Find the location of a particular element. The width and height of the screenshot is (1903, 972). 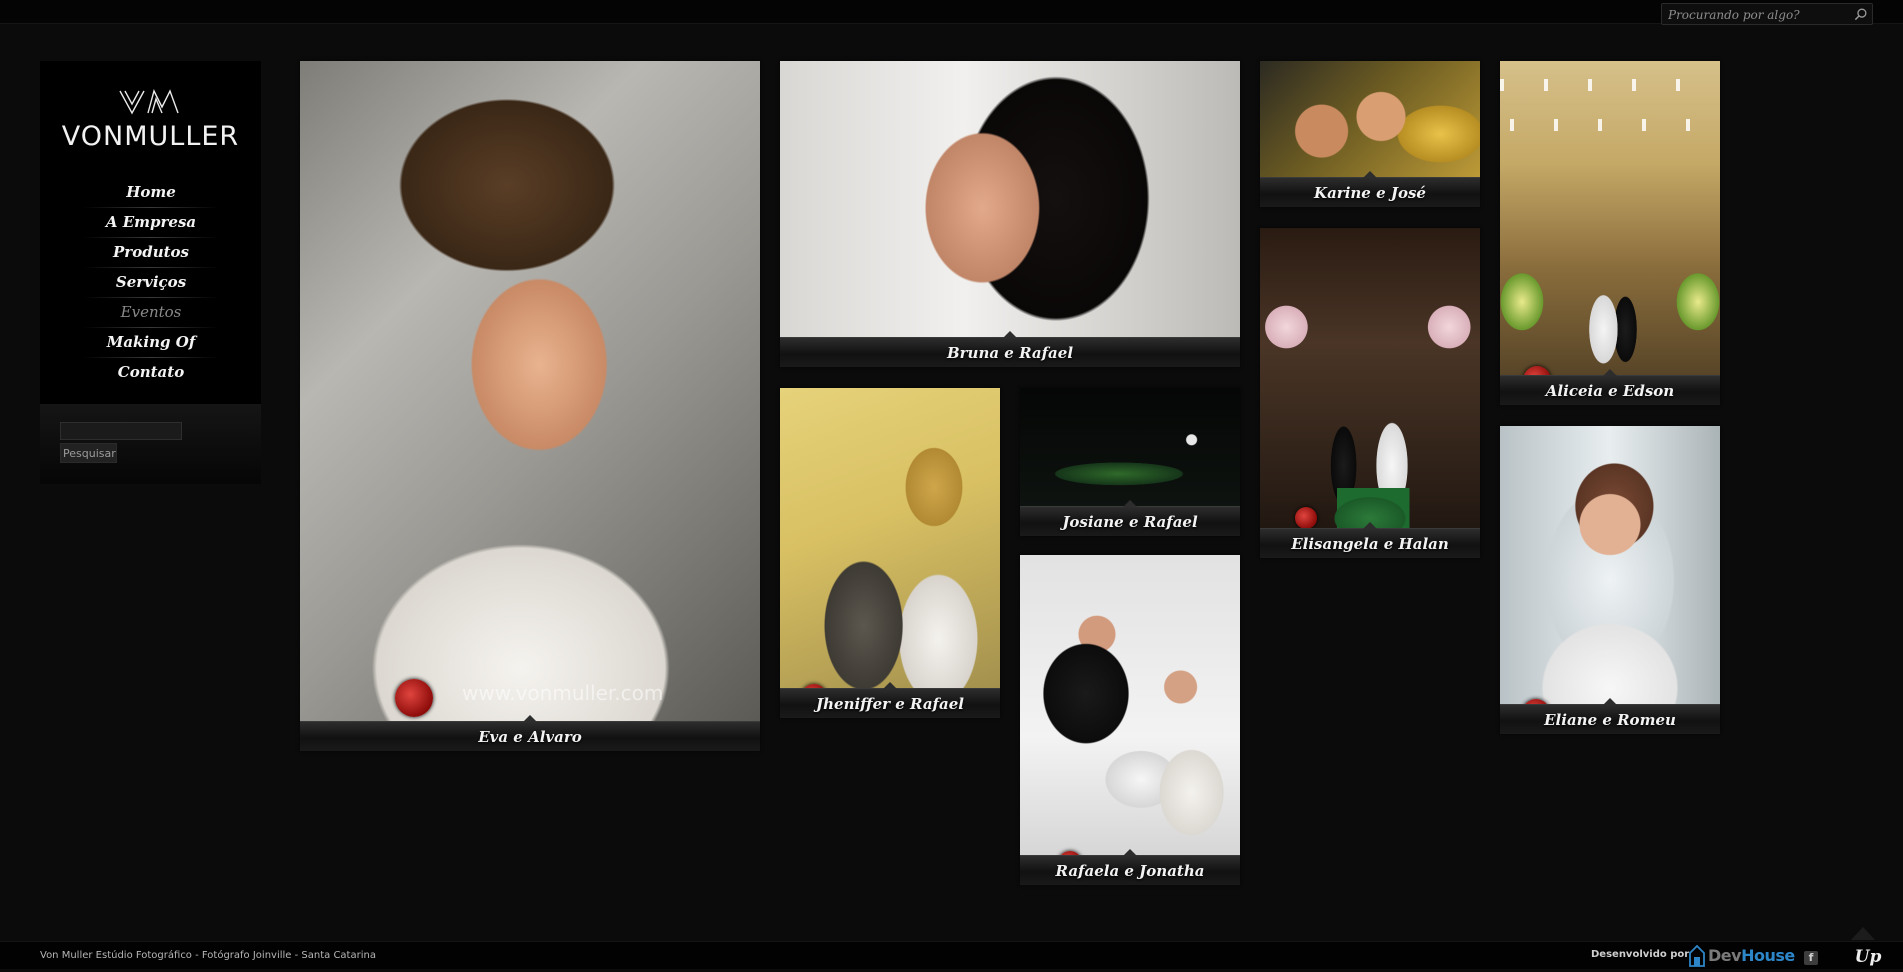

photo-couple-church is located at coordinates (890, 553).